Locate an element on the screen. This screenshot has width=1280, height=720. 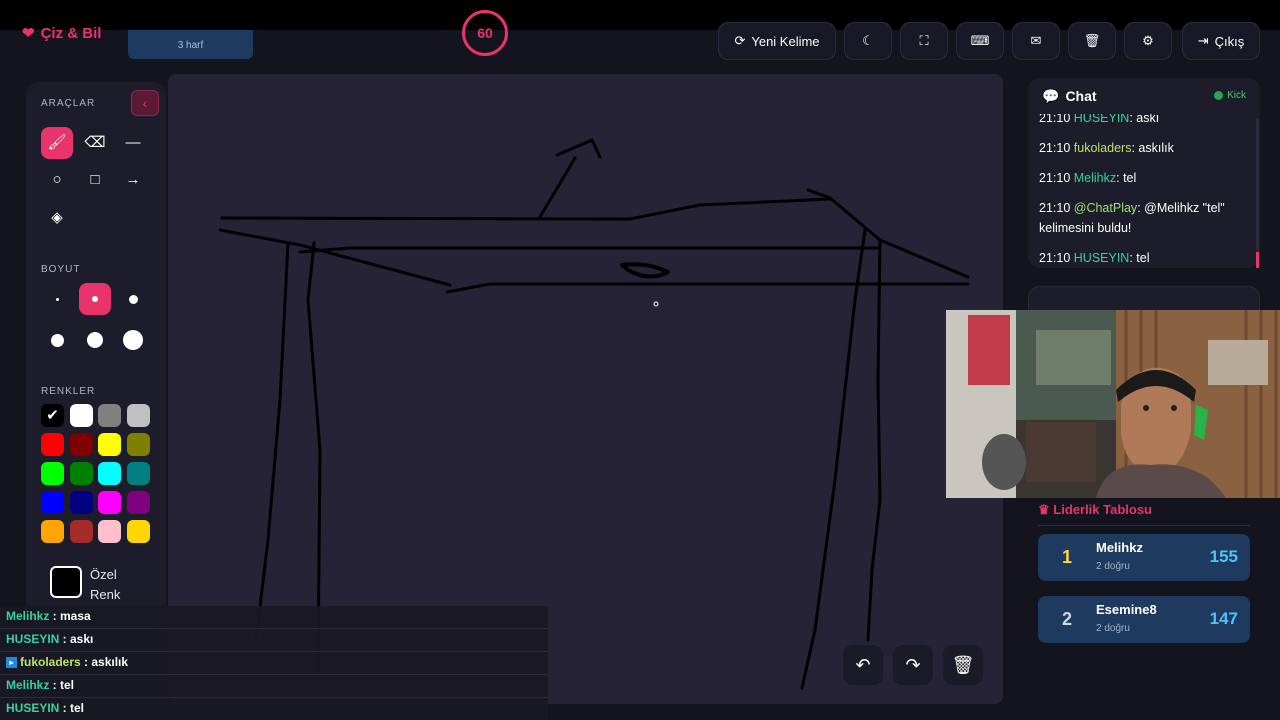
rectangle-tool: □ is located at coordinates (95, 180).